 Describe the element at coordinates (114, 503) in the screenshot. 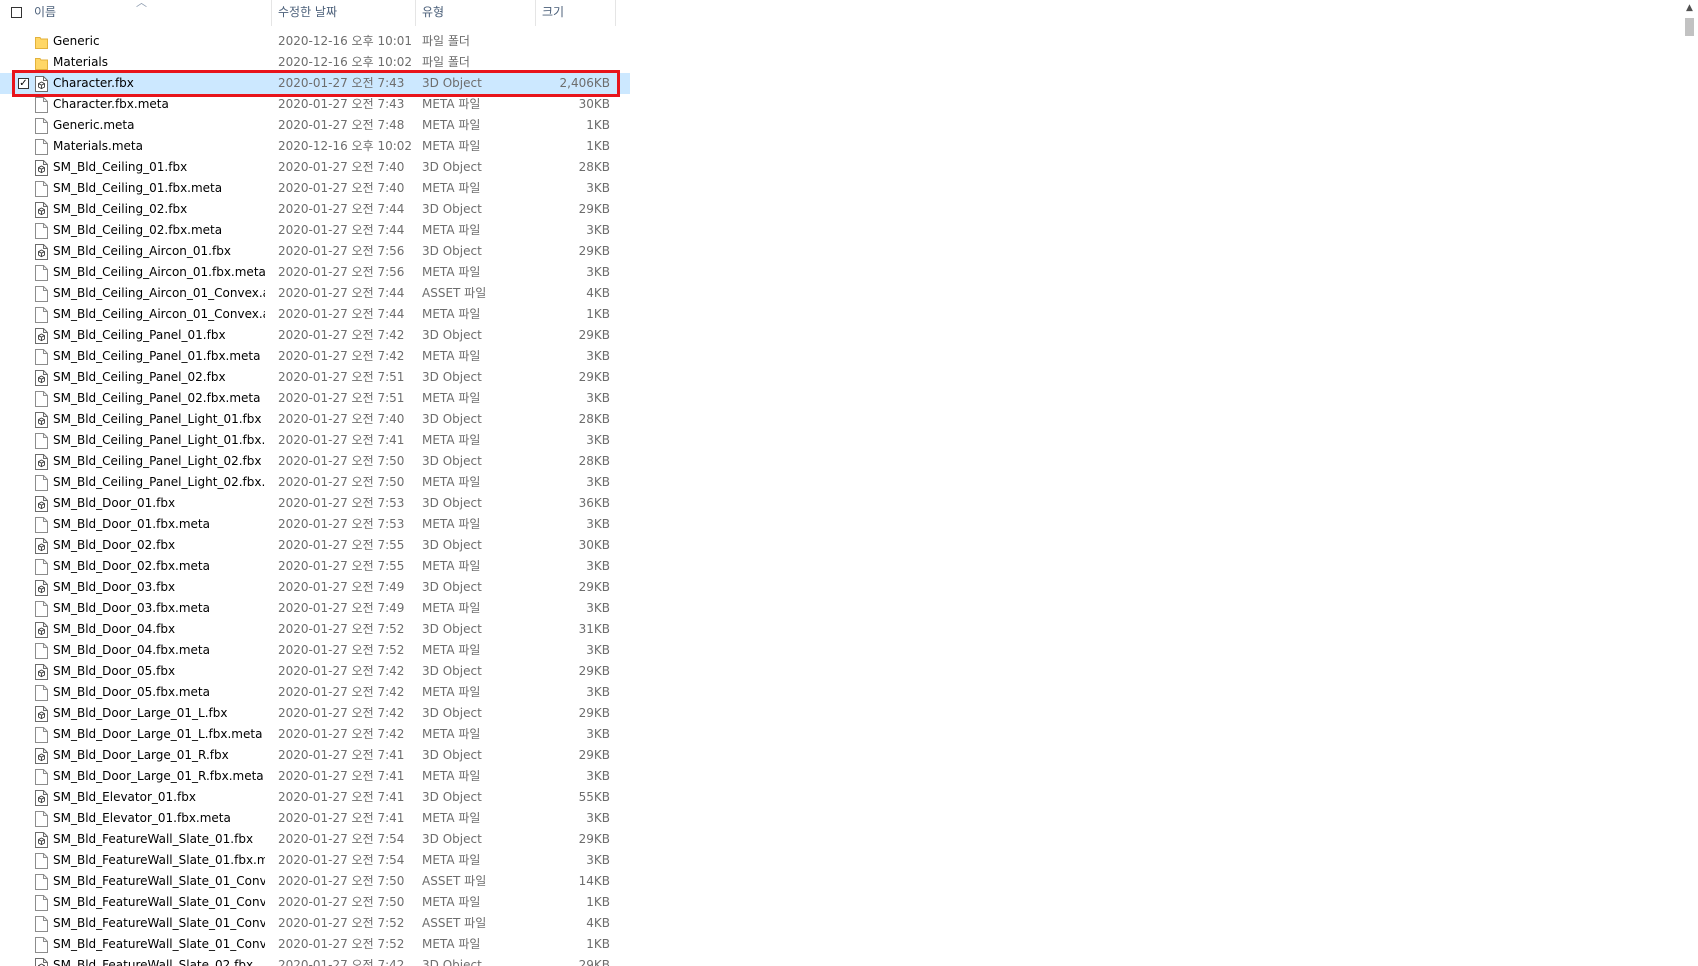

I see `file-name: SM_Bld_Door_01.fbx` at that location.